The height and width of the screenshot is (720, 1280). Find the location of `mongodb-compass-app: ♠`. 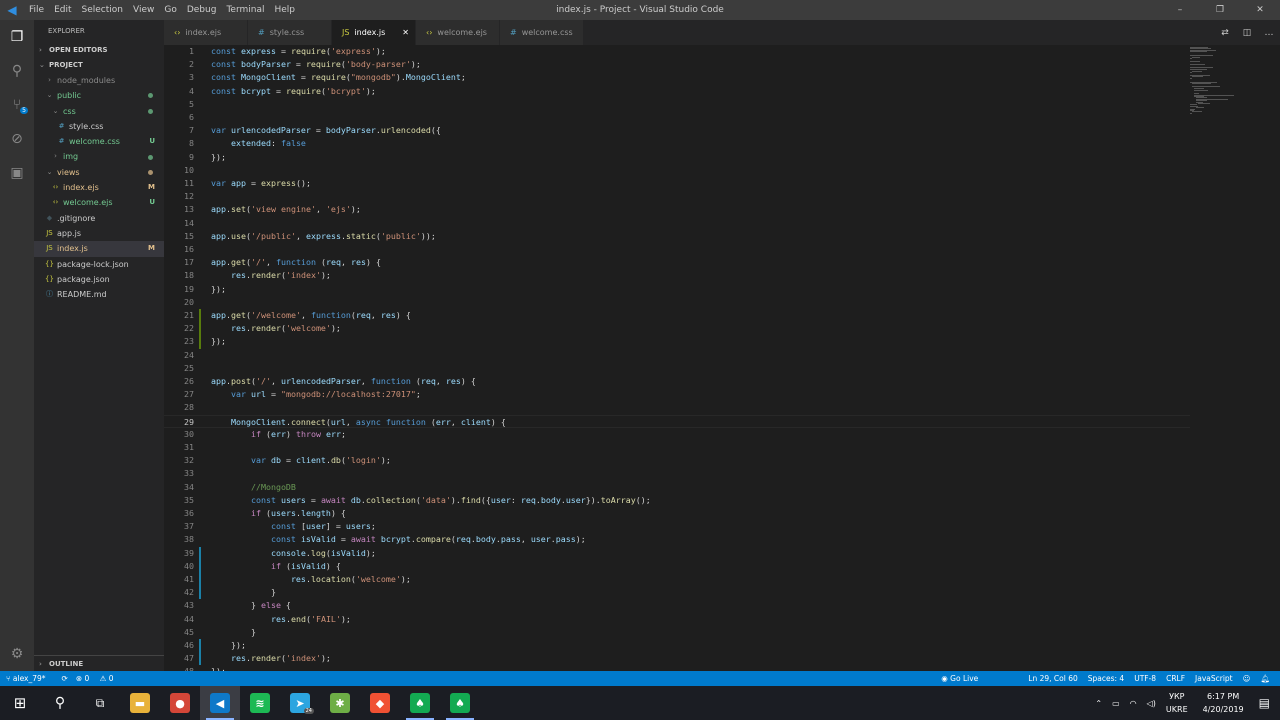

mongodb-compass-app: ♠ is located at coordinates (420, 703).